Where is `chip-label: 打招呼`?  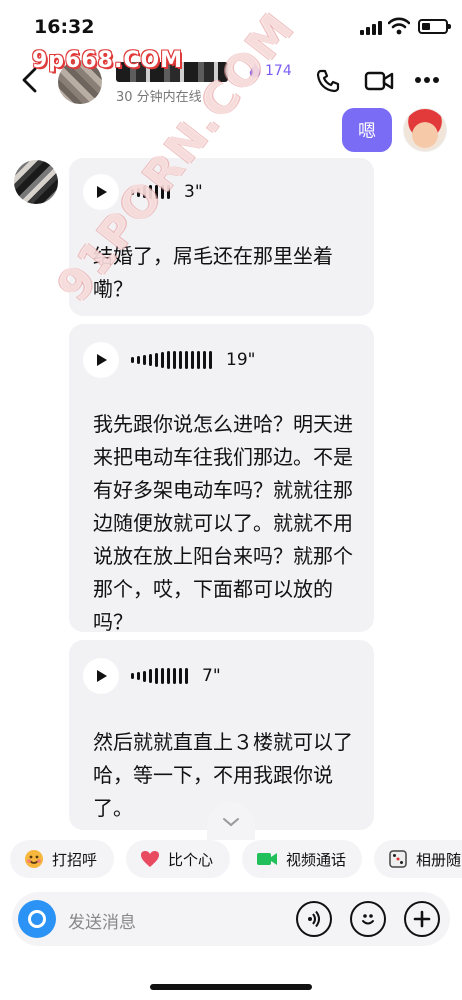
chip-label: 打招呼 is located at coordinates (75, 859).